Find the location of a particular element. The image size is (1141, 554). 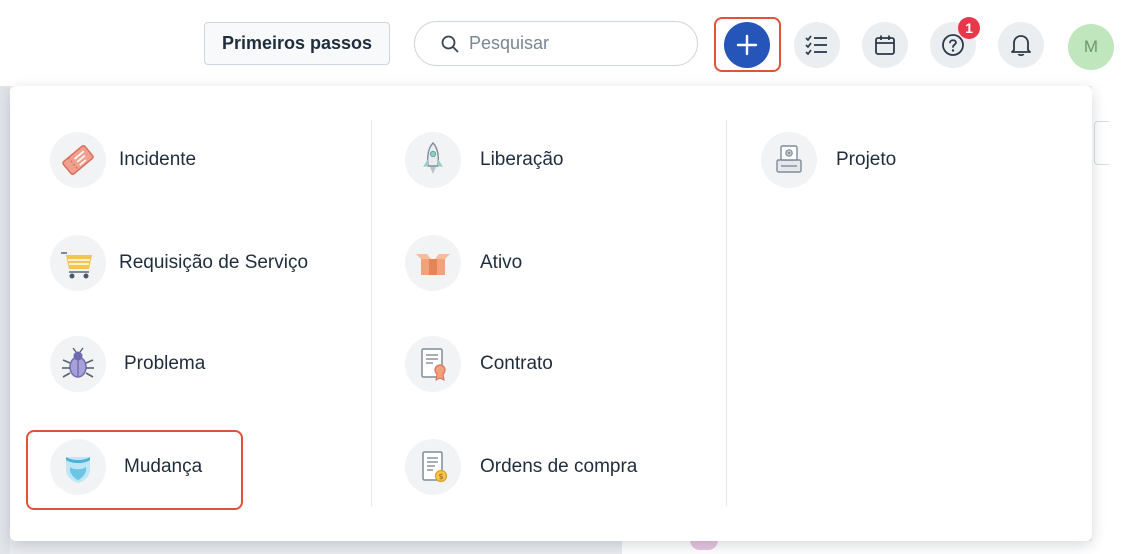

menu-item-incidente: Incidente is located at coordinates (123, 160).